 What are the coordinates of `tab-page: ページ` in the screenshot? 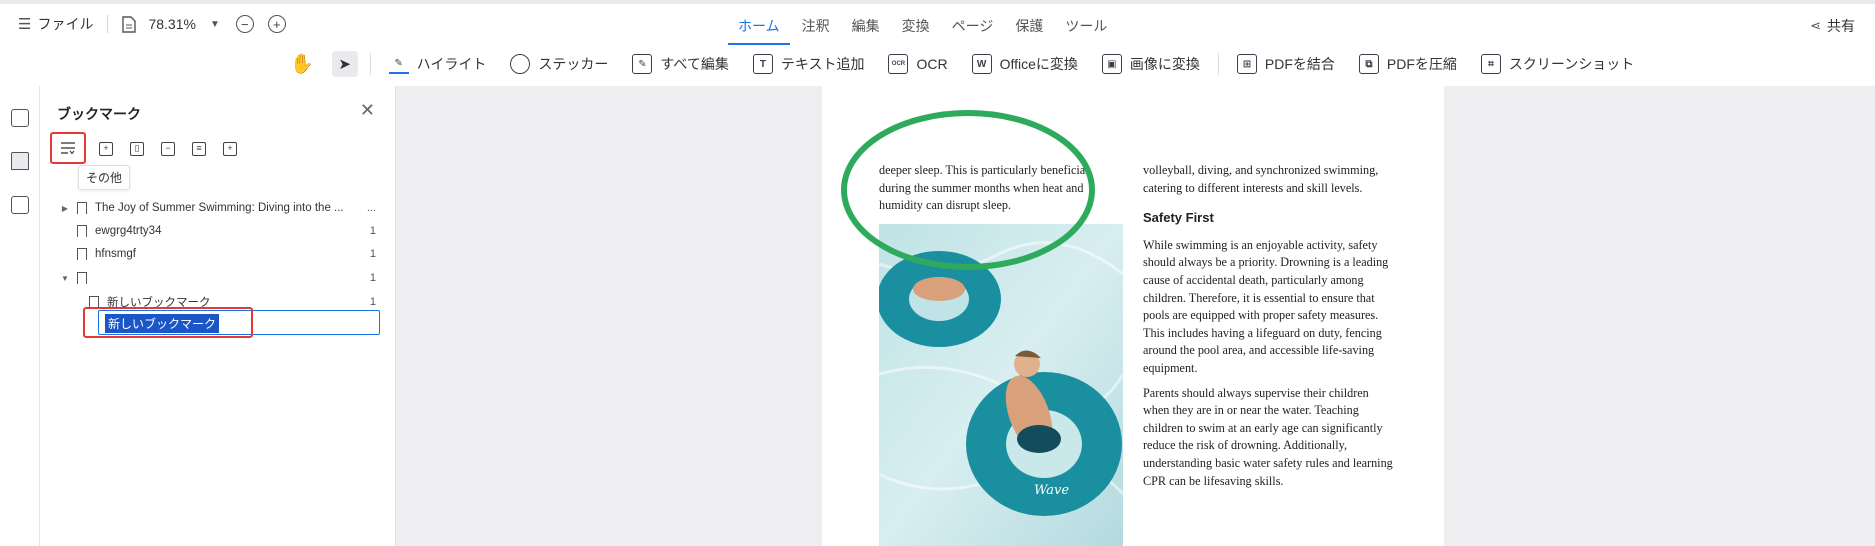 It's located at (973, 26).